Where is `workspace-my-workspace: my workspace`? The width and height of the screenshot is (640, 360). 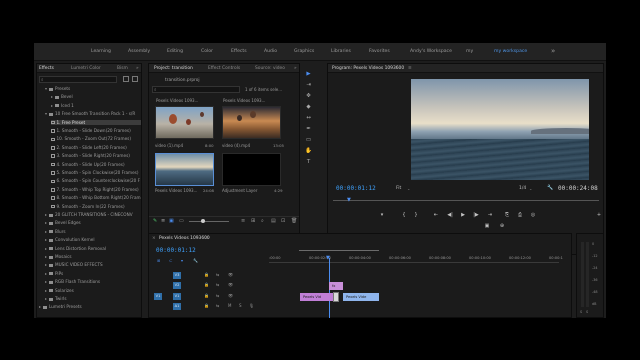 workspace-my-workspace: my workspace is located at coordinates (510, 51).